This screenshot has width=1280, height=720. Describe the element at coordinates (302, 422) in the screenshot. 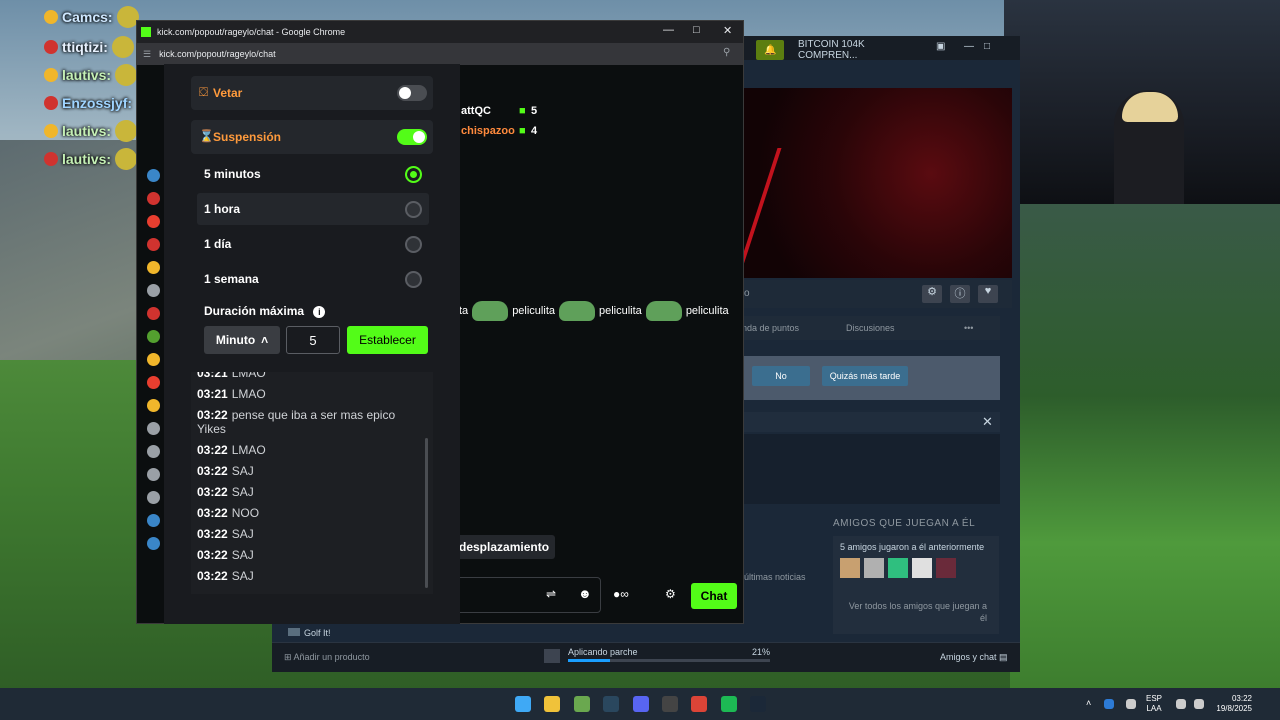

I see `chat-message: 03:22 pense que iba a ser mas epico Yikes` at that location.